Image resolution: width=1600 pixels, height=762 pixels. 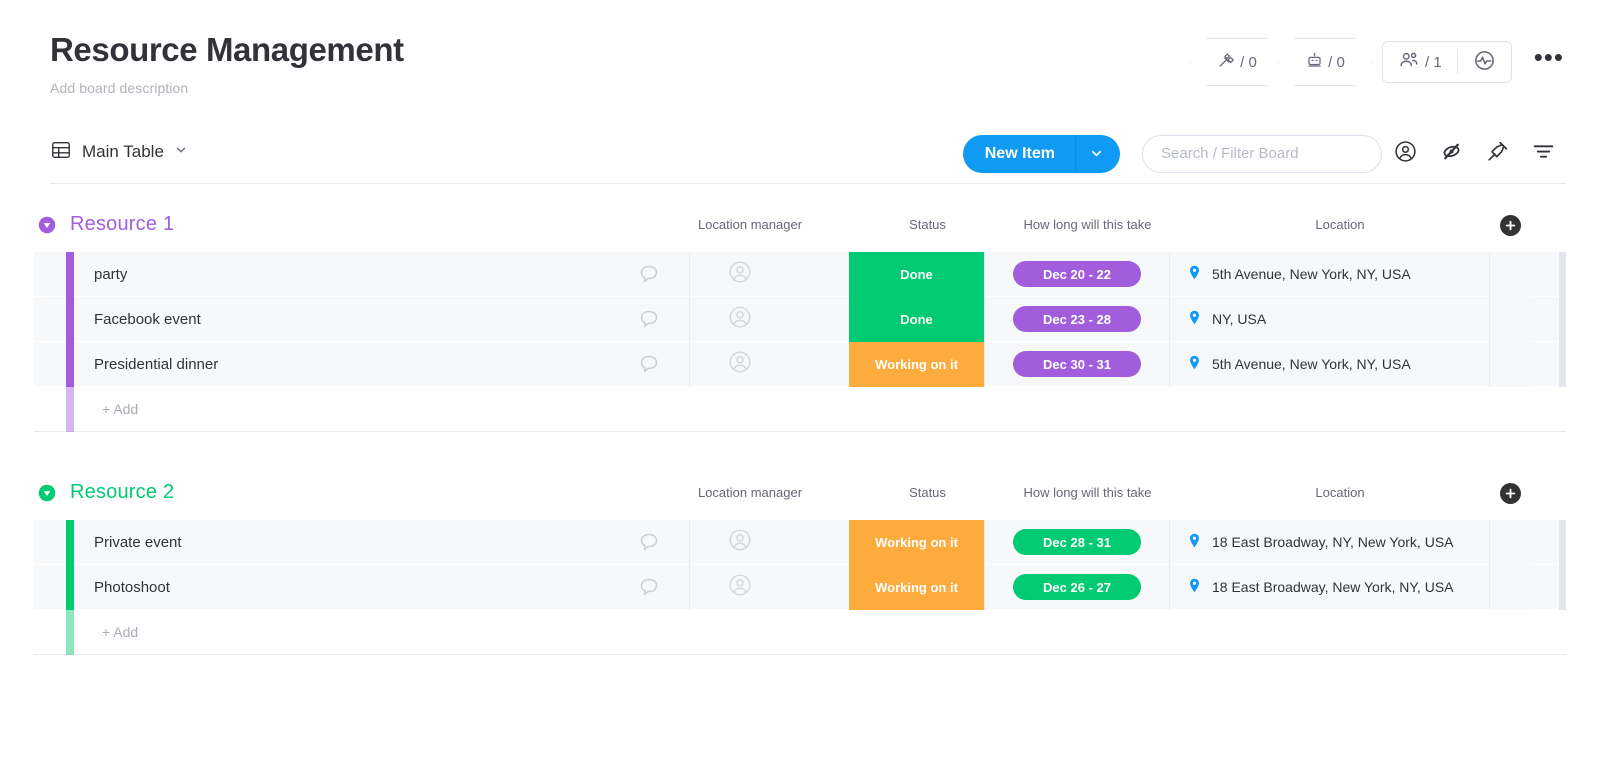 What do you see at coordinates (147, 319) in the screenshot?
I see `row-item-name: Facebook event` at bounding box center [147, 319].